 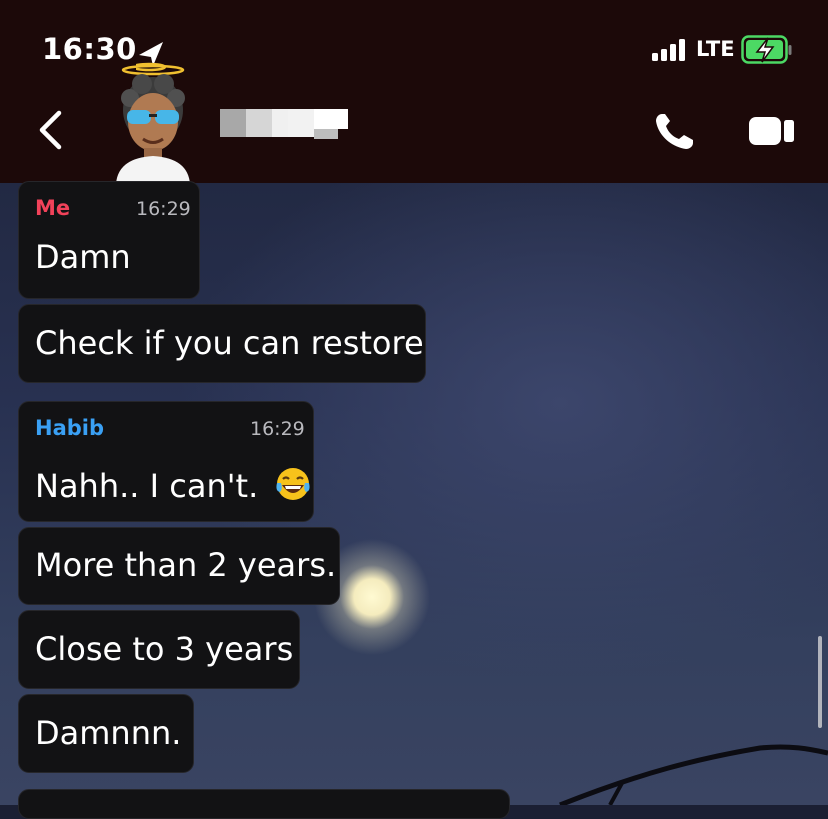 I want to click on message-text: Check if you can restore, so click(x=229, y=343).